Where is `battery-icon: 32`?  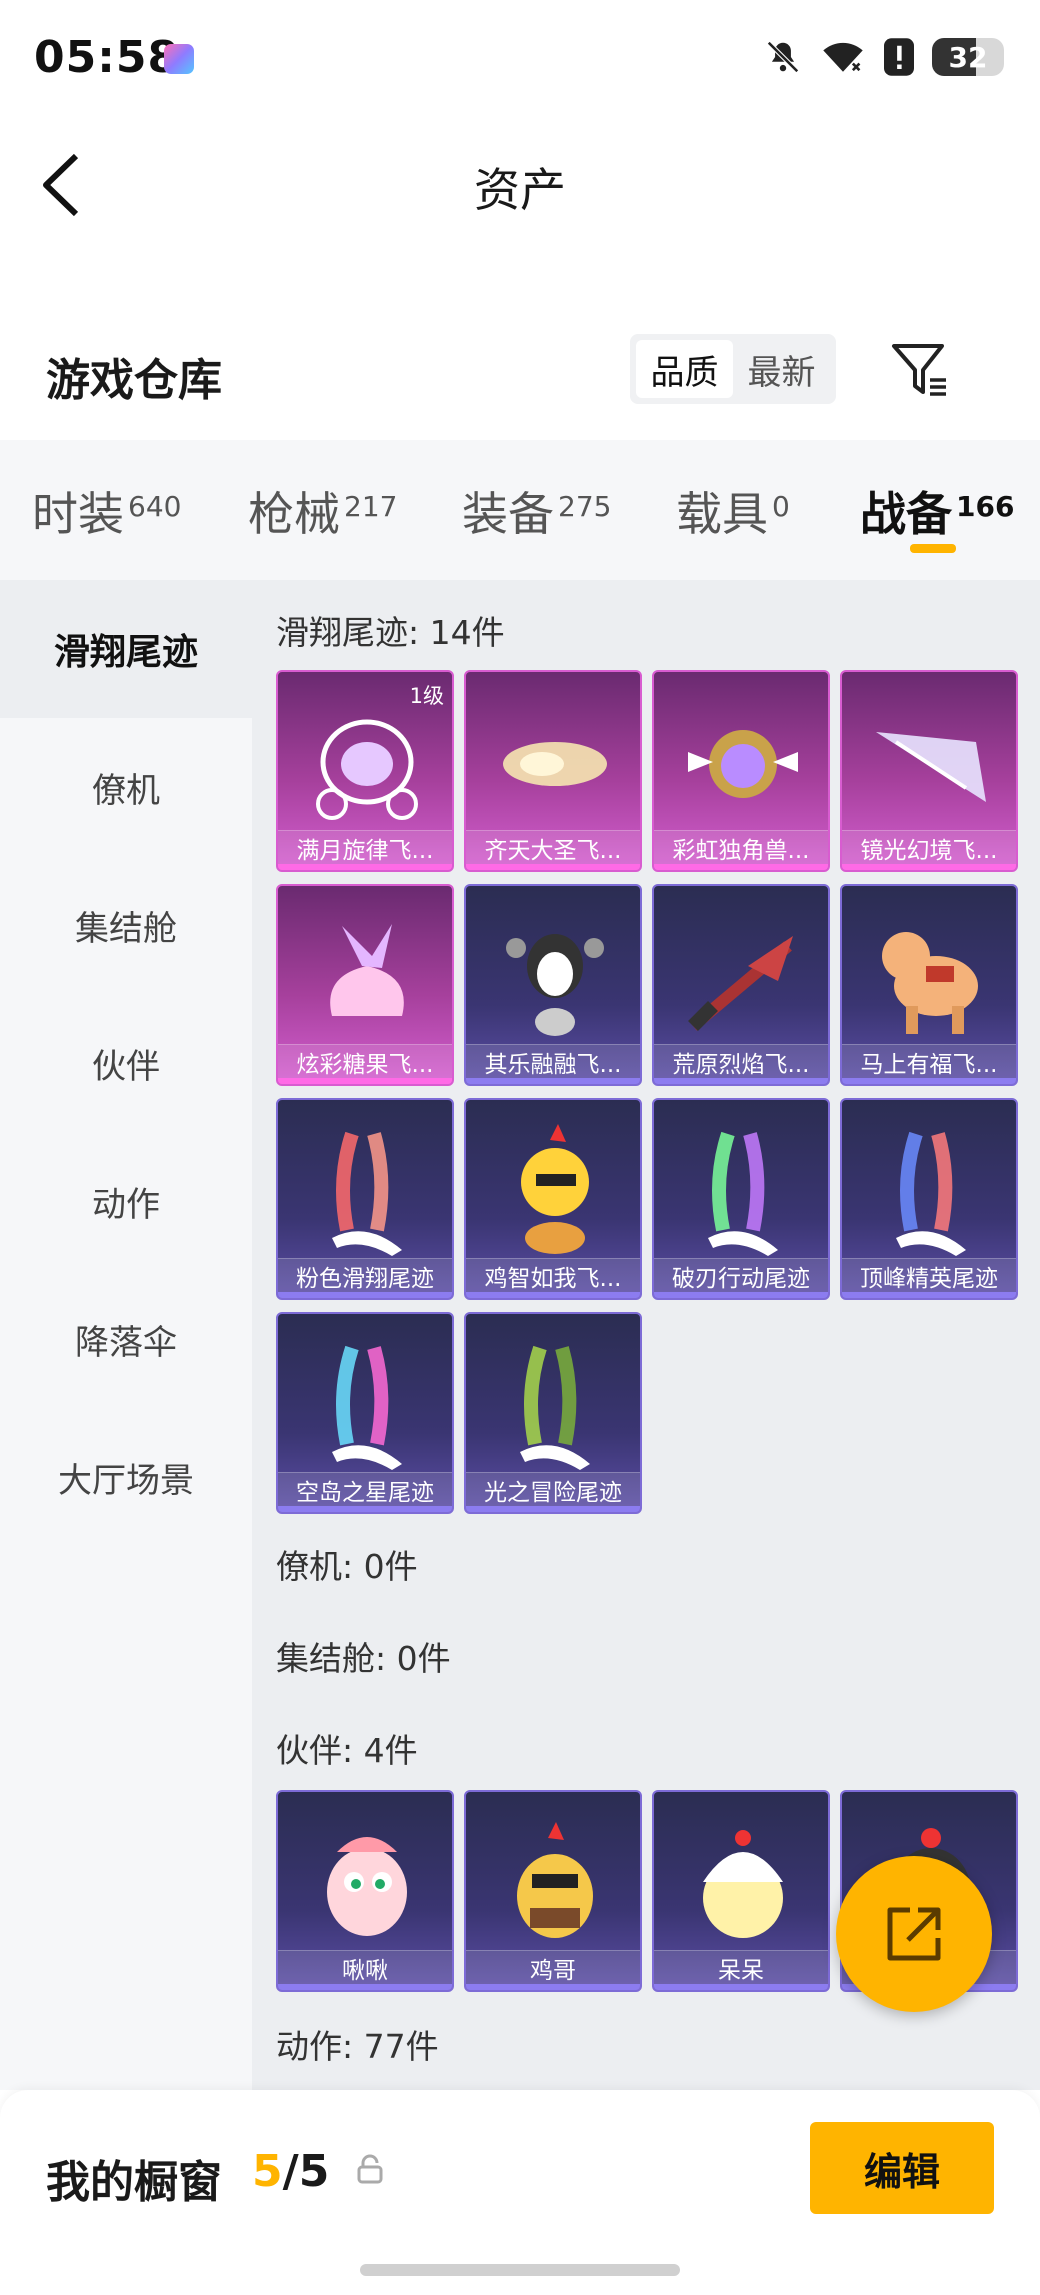 battery-icon: 32 is located at coordinates (968, 57).